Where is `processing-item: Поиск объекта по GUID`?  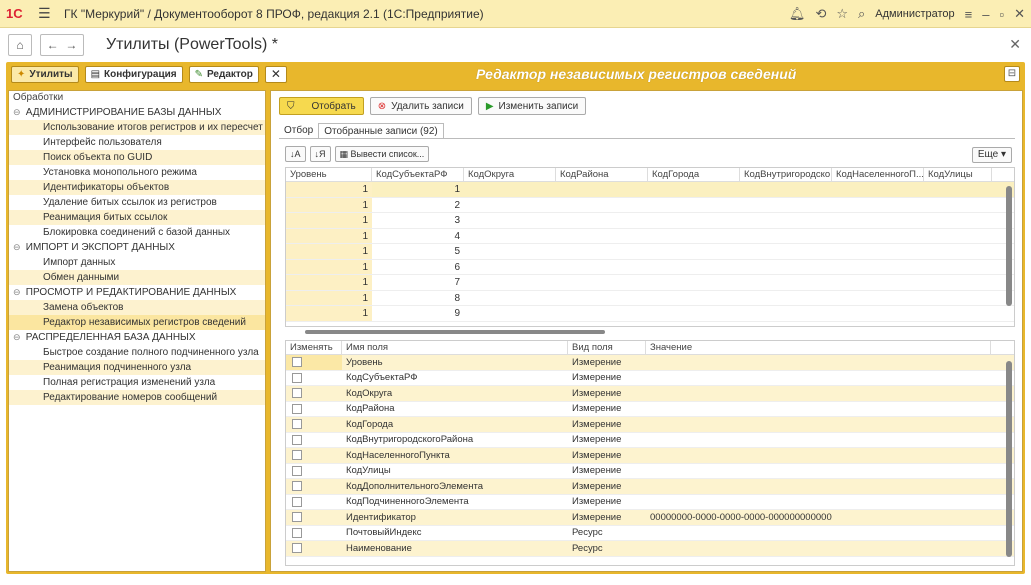 processing-item: Поиск объекта по GUID is located at coordinates (137, 157).